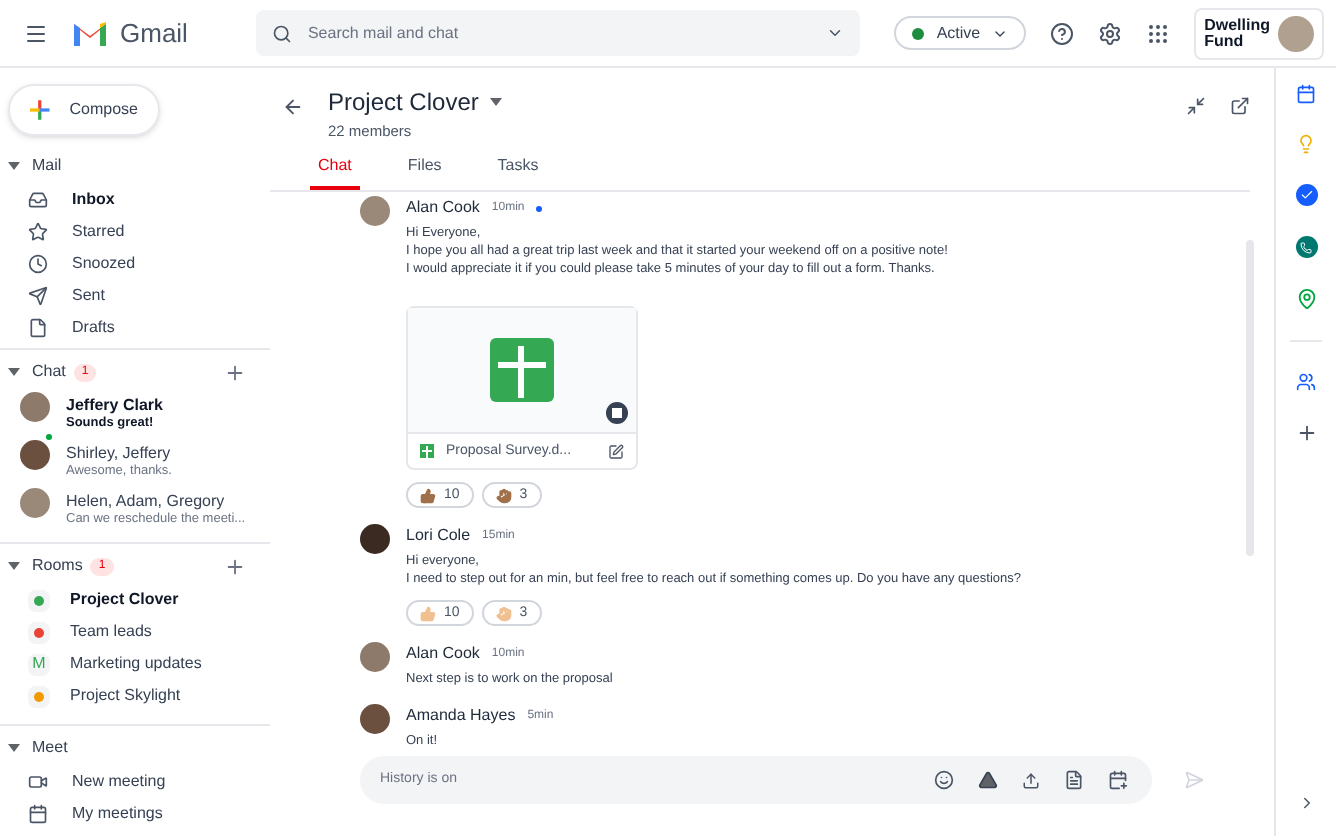  What do you see at coordinates (135, 328) in the screenshot?
I see `mail-folder: Drafts` at bounding box center [135, 328].